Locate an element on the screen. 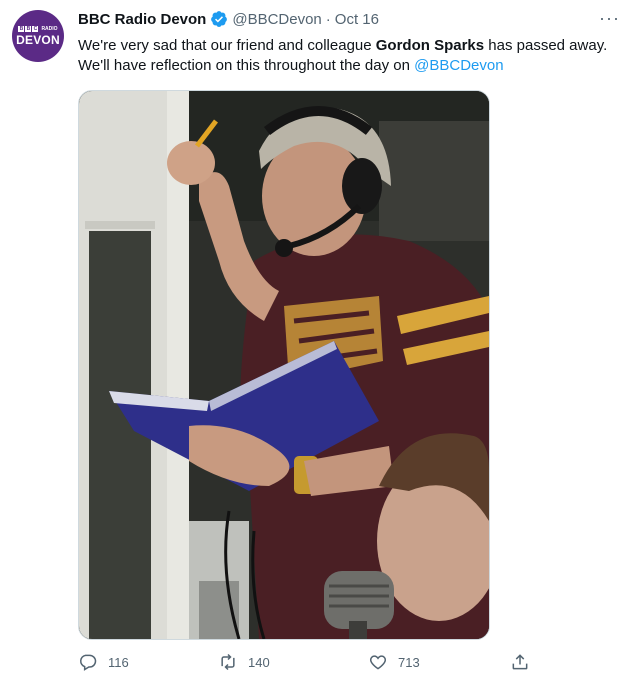 The height and width of the screenshot is (686, 634). share-icon is located at coordinates (520, 662).